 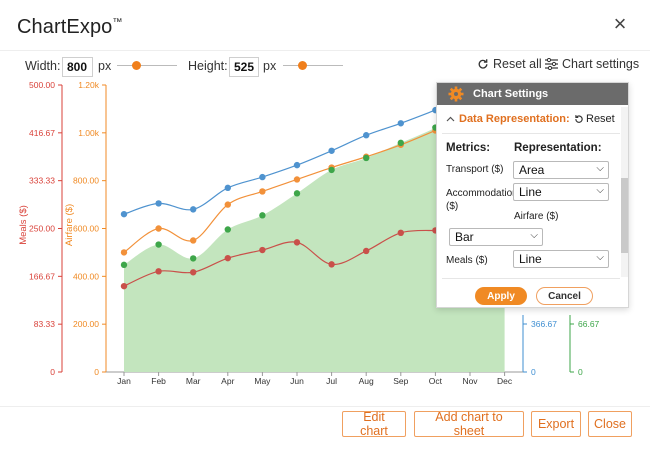 What do you see at coordinates (436, 381) in the screenshot?
I see `x-tick-label: Oct` at bounding box center [436, 381].